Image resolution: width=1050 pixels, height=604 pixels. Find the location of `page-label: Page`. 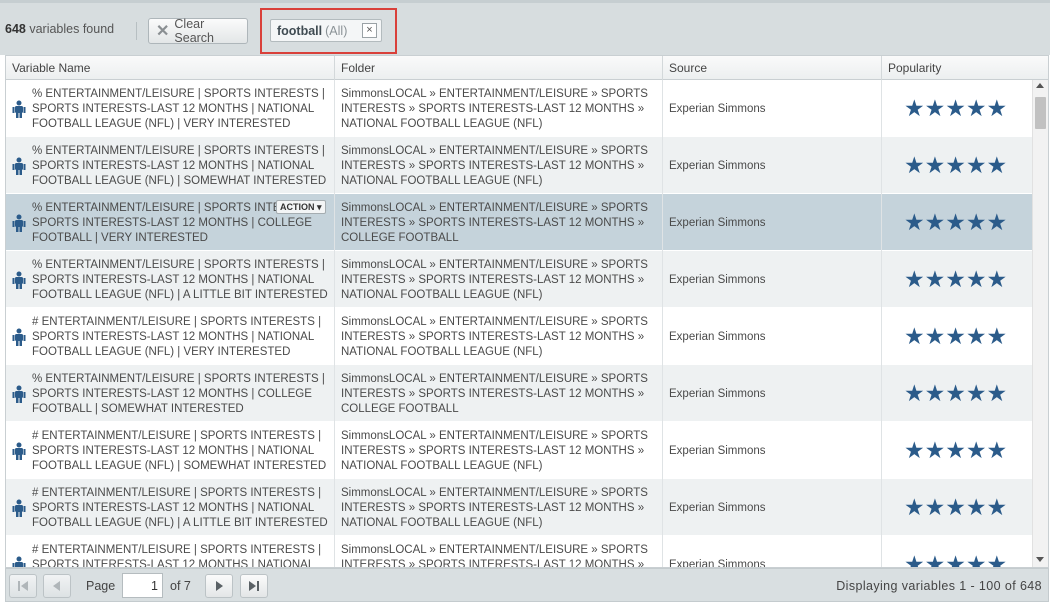

page-label: Page is located at coordinates (101, 586).